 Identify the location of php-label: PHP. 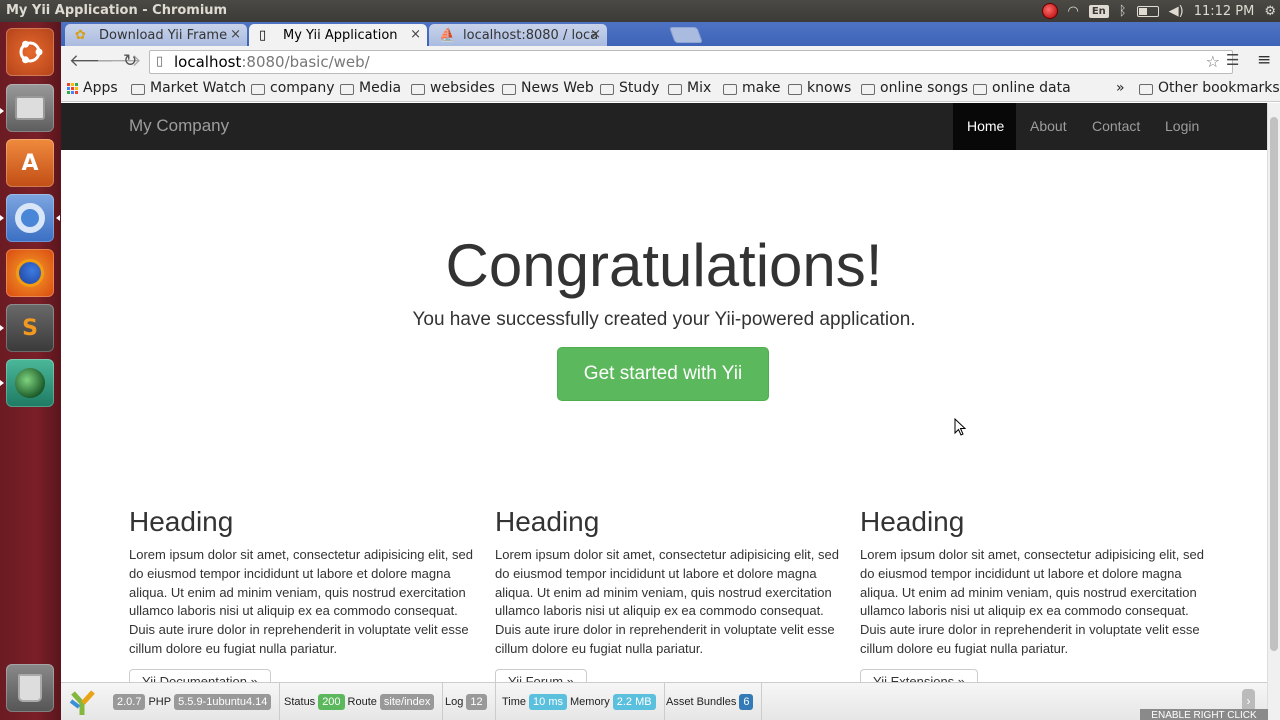
(160, 702).